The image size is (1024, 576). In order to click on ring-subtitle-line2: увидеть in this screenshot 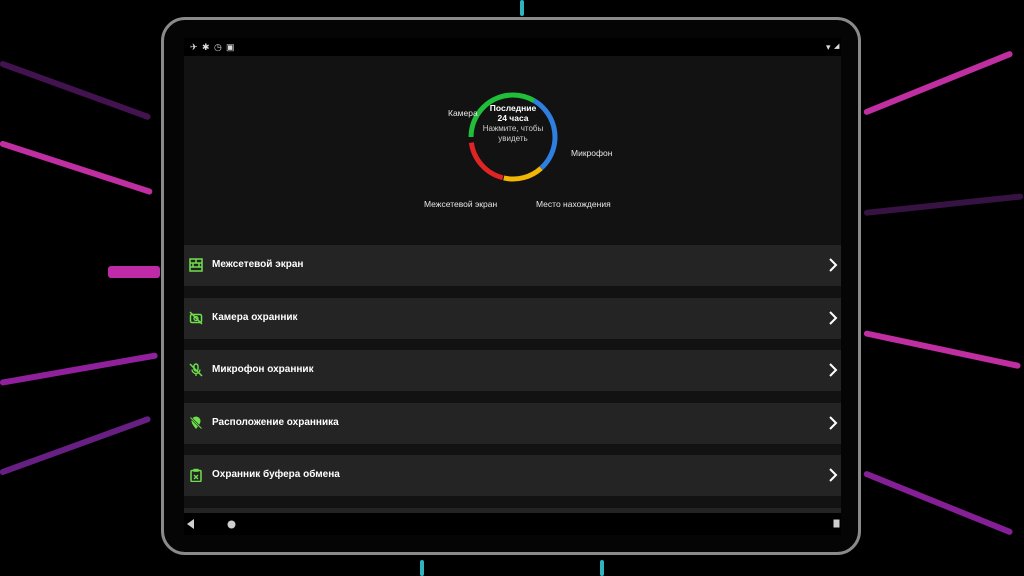, I will do `click(513, 138)`.